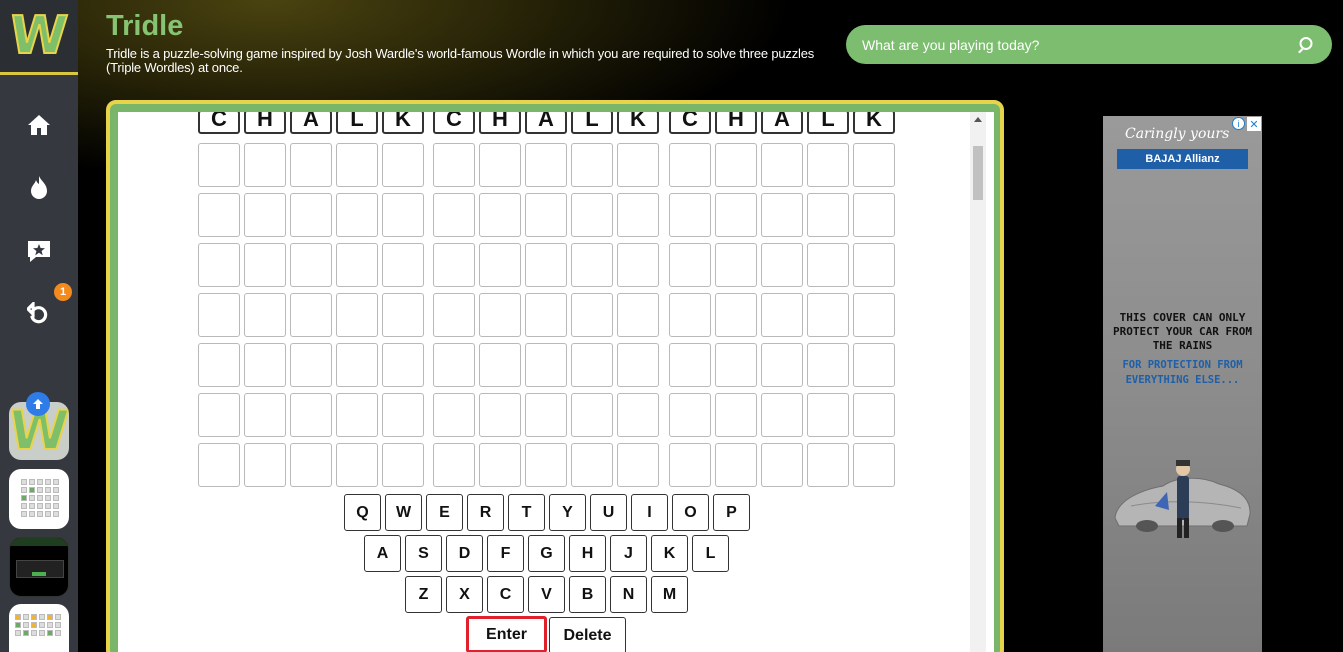 The height and width of the screenshot is (652, 1343). I want to click on search-bar: What are you playing today?, so click(1089, 44).